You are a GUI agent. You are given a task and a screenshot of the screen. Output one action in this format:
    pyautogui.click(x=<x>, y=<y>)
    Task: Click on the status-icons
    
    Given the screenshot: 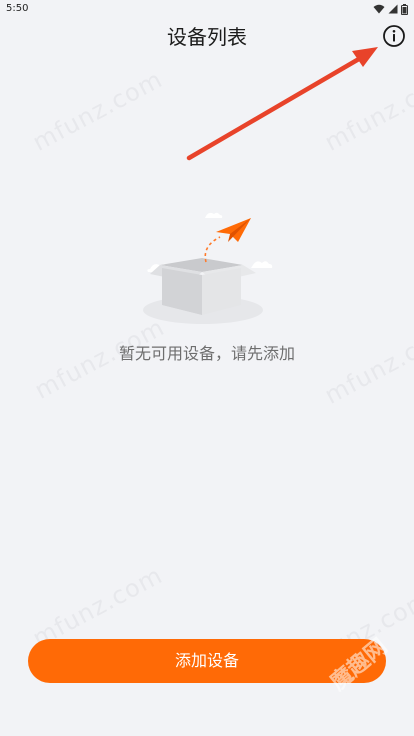 What is the action you would take?
    pyautogui.click(x=390, y=9)
    